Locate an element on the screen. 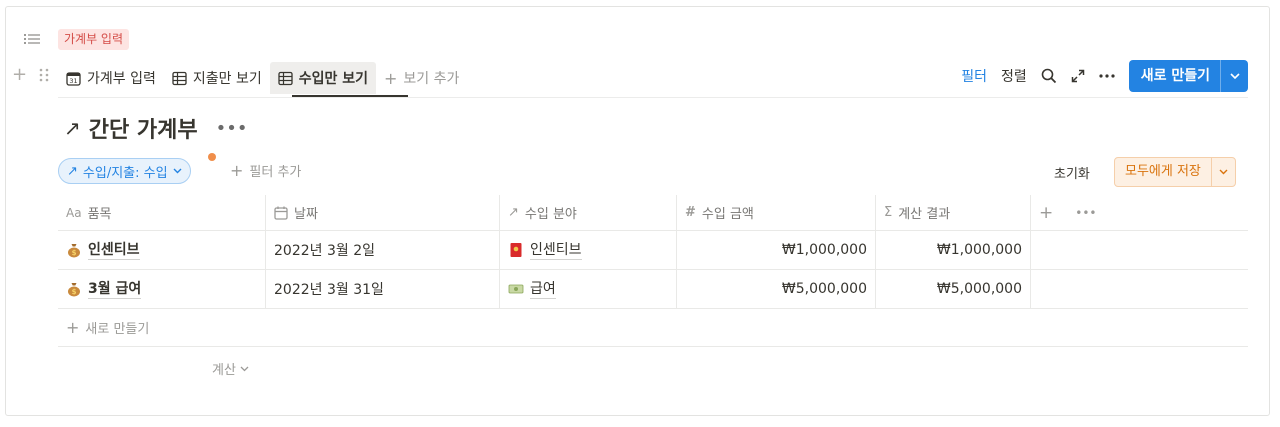  calculate-label: 계산 is located at coordinates (224, 370).